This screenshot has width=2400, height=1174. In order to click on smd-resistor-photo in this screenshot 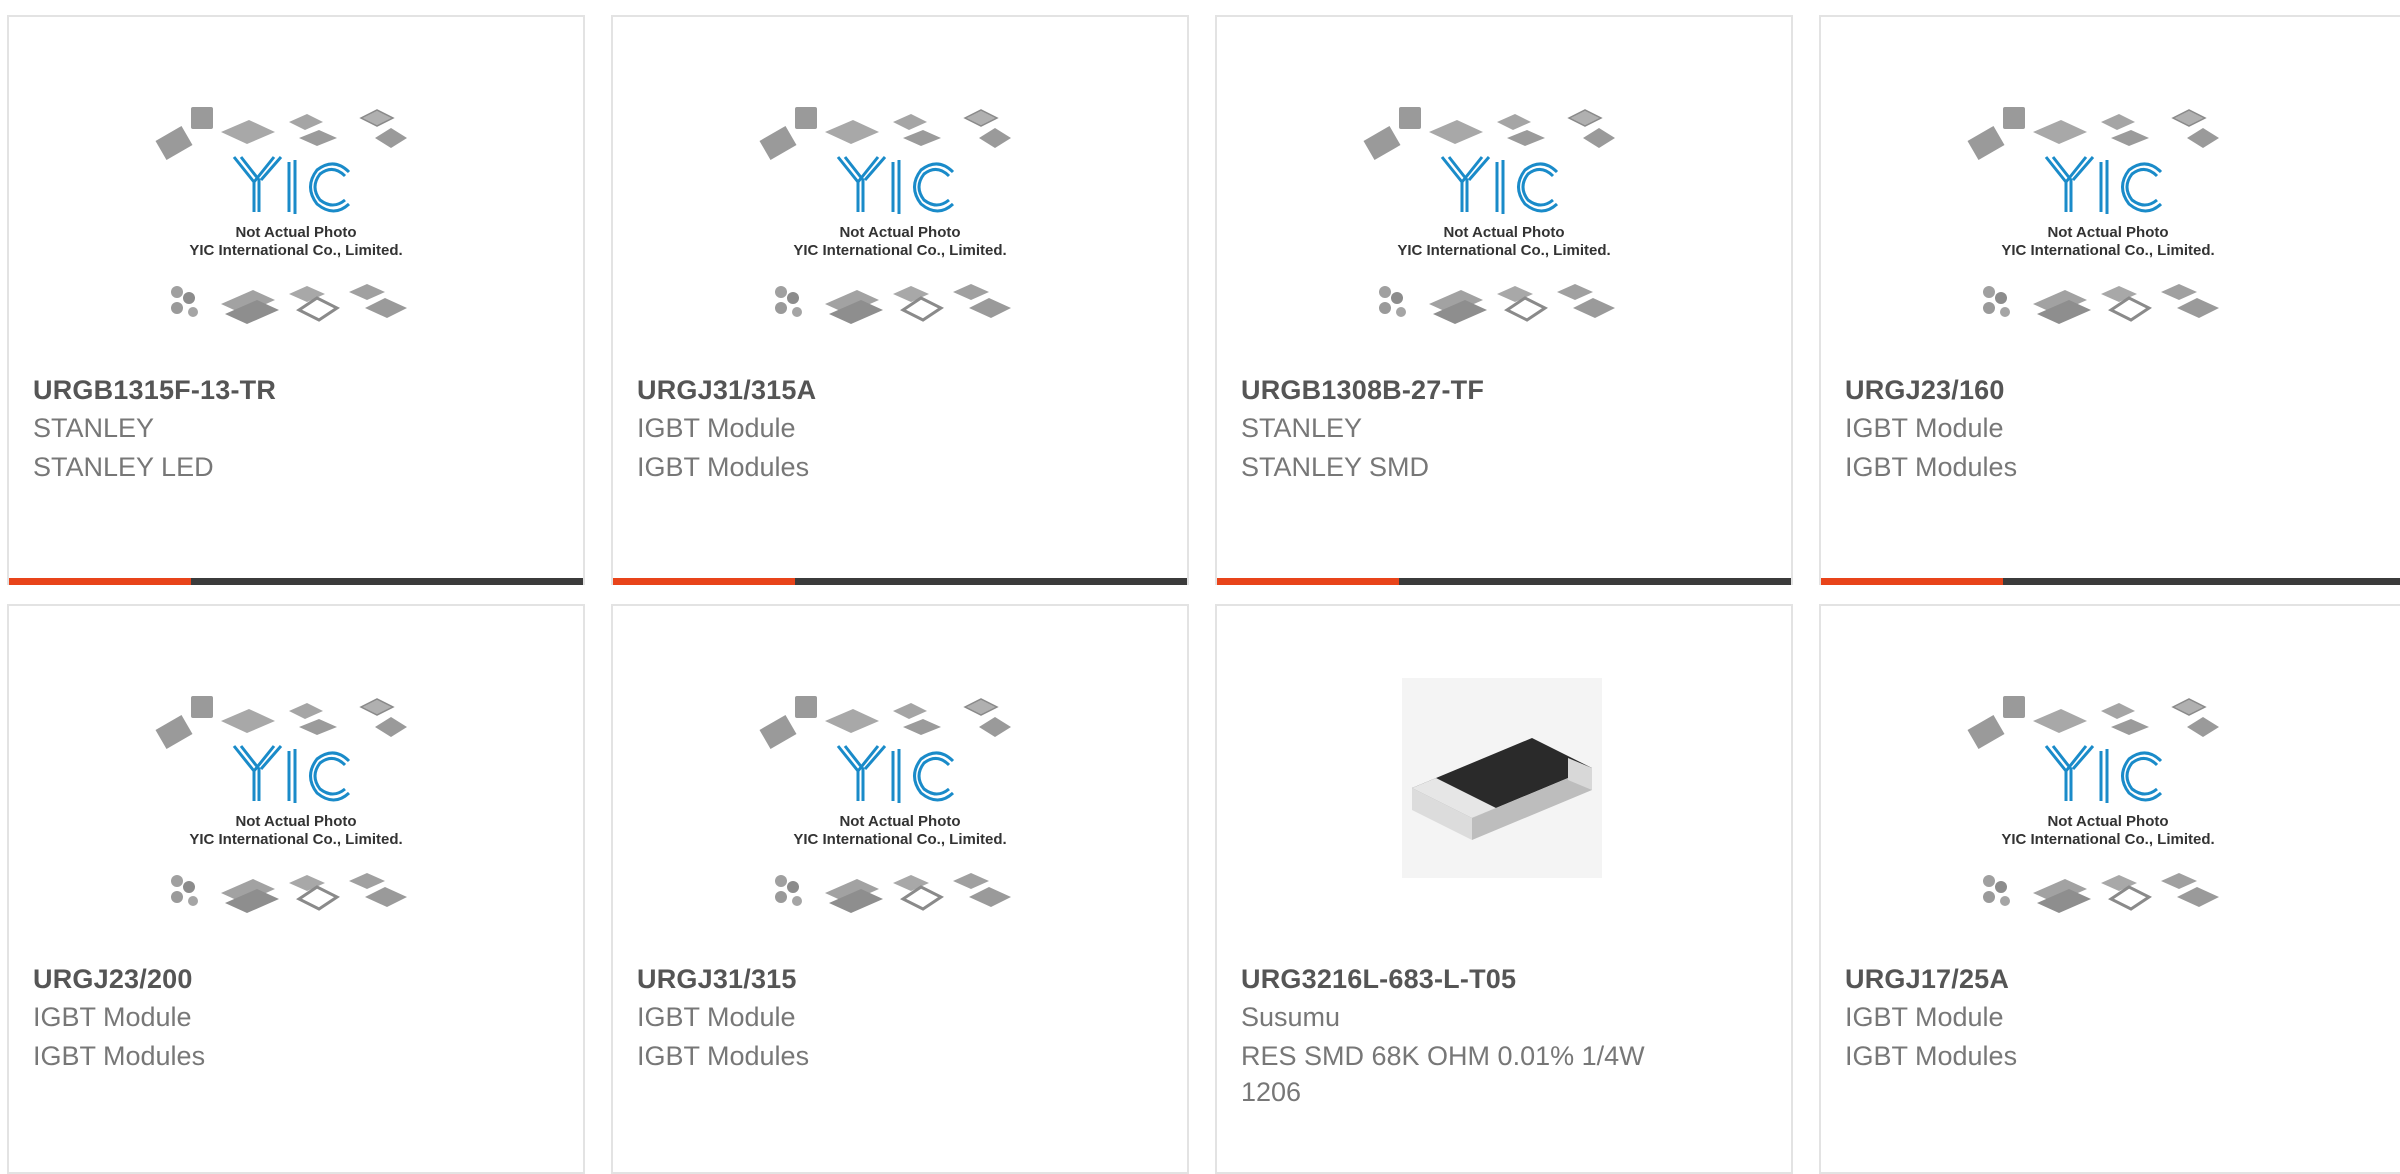, I will do `click(1502, 778)`.